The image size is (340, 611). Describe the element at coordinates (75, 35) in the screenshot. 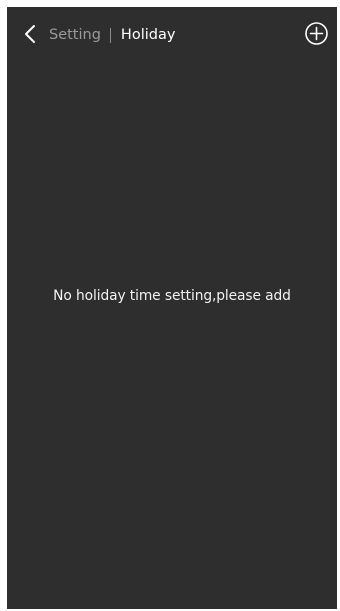

I see `breadcrumb-parent-link: Setting` at that location.